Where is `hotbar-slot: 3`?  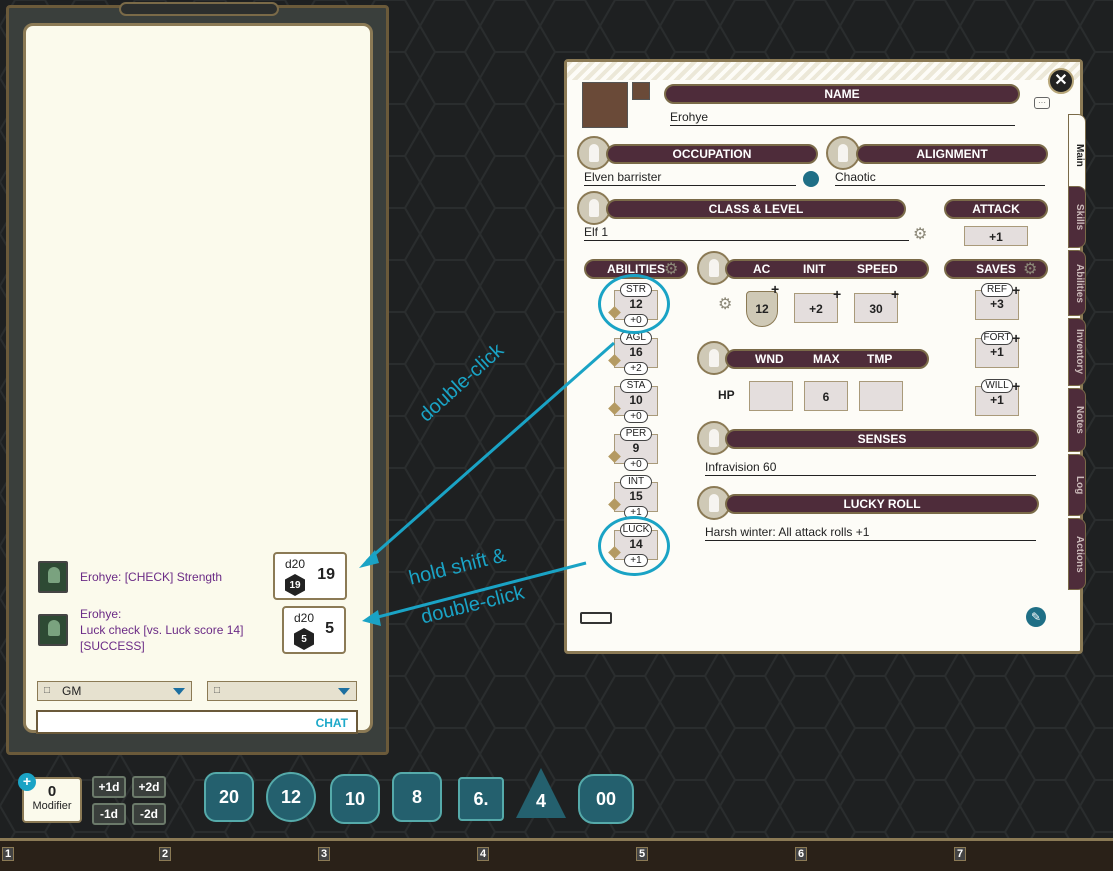 hotbar-slot: 3 is located at coordinates (324, 854).